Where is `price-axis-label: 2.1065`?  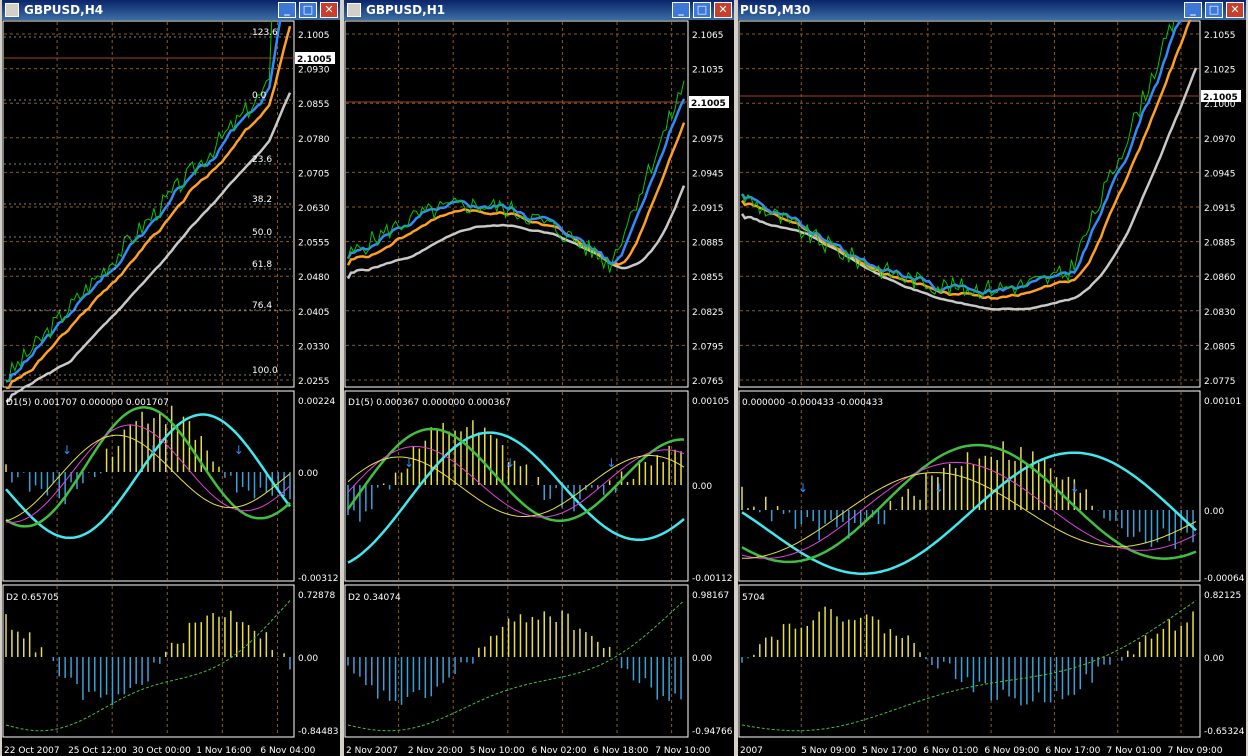 price-axis-label: 2.1065 is located at coordinates (708, 36).